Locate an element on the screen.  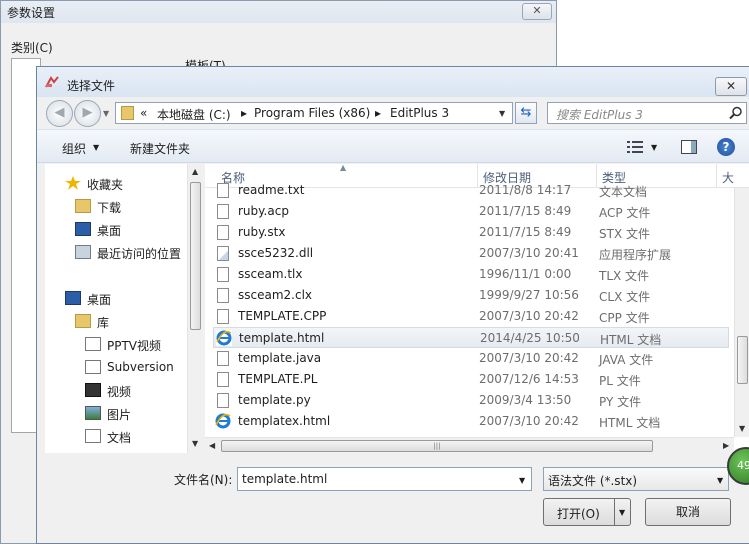
recent-locations-dropdown: ▼ is located at coordinates (106, 113).